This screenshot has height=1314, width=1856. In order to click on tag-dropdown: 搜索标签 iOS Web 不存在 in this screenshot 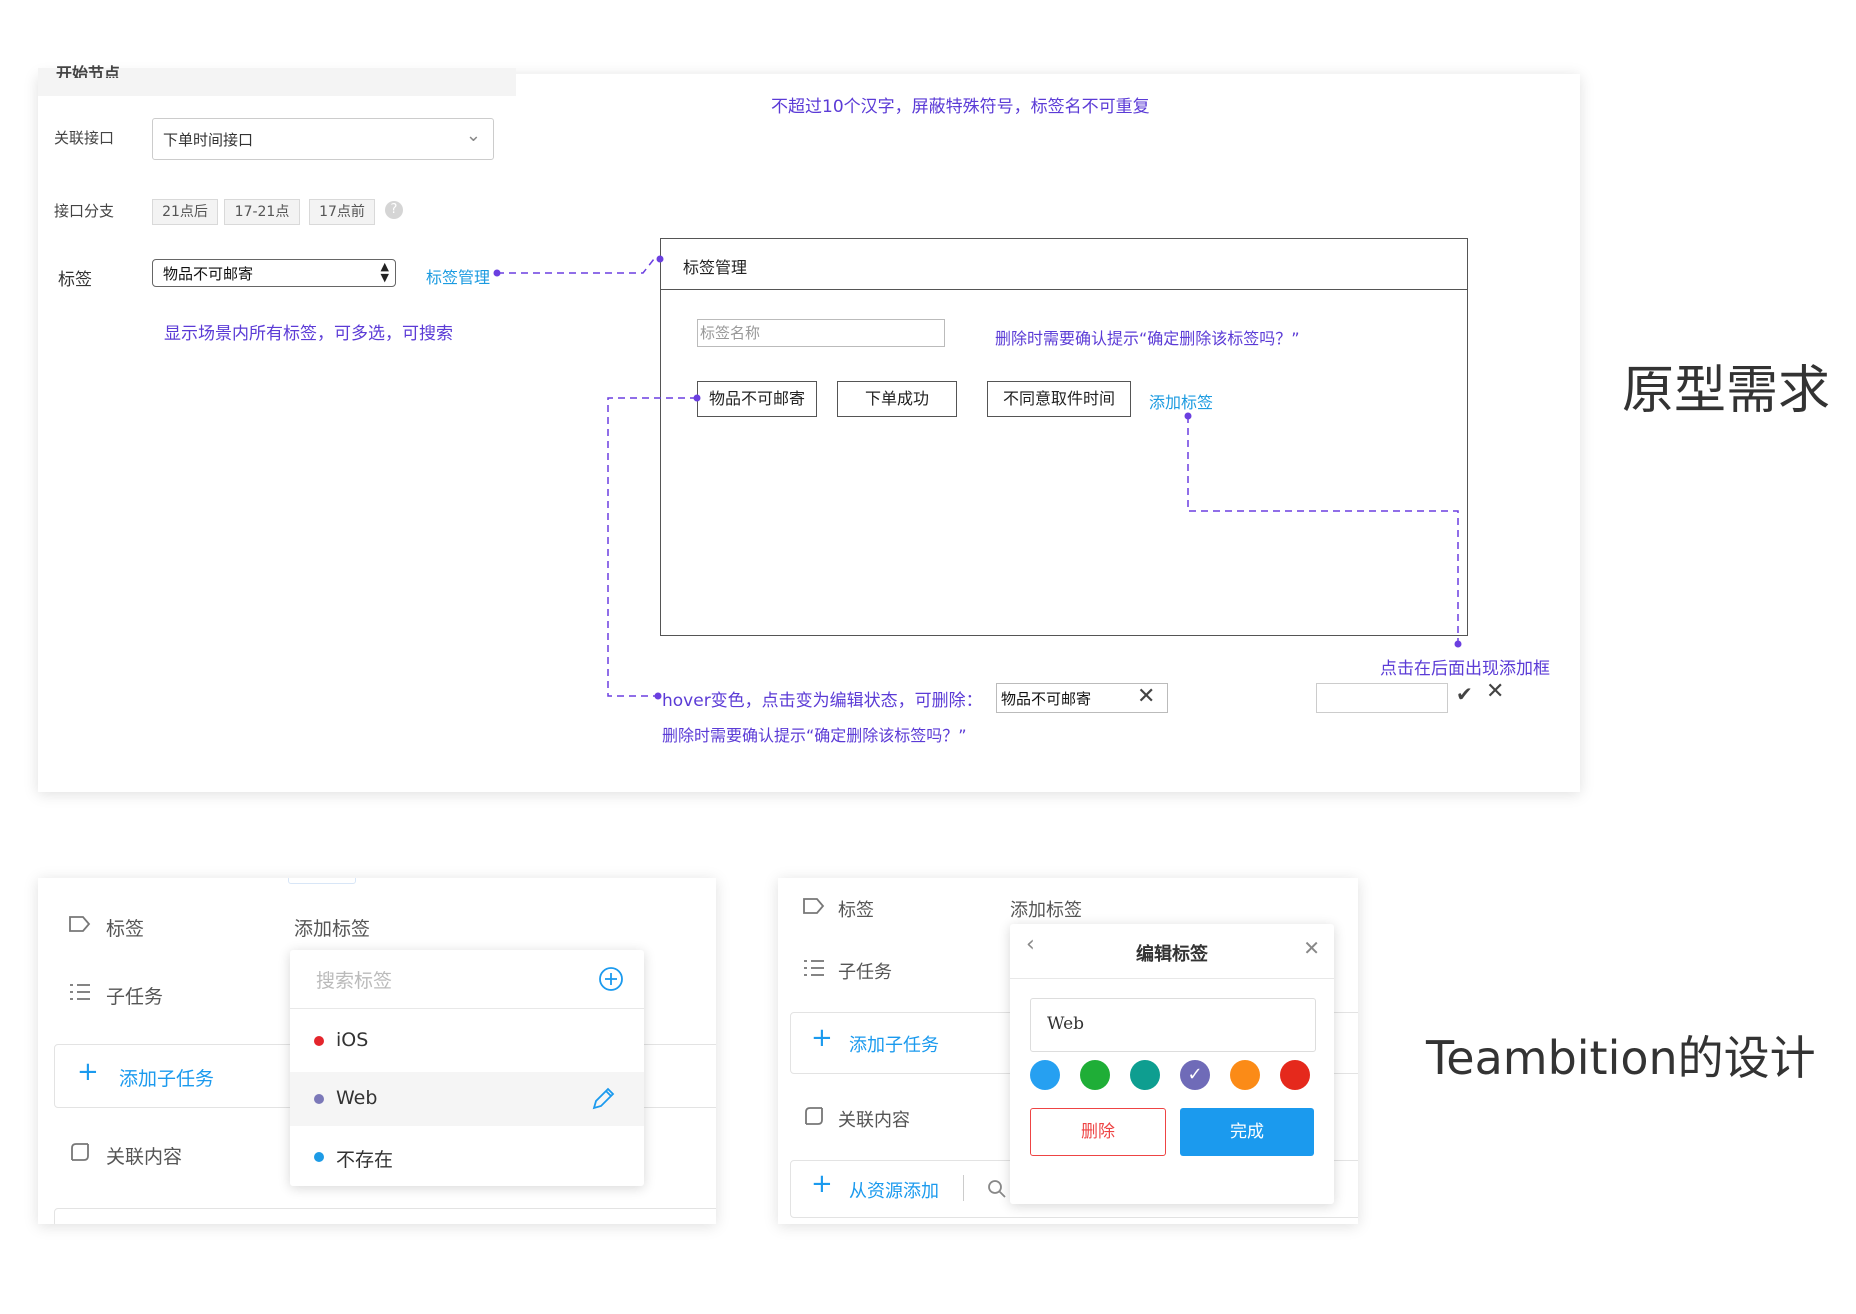, I will do `click(467, 1068)`.